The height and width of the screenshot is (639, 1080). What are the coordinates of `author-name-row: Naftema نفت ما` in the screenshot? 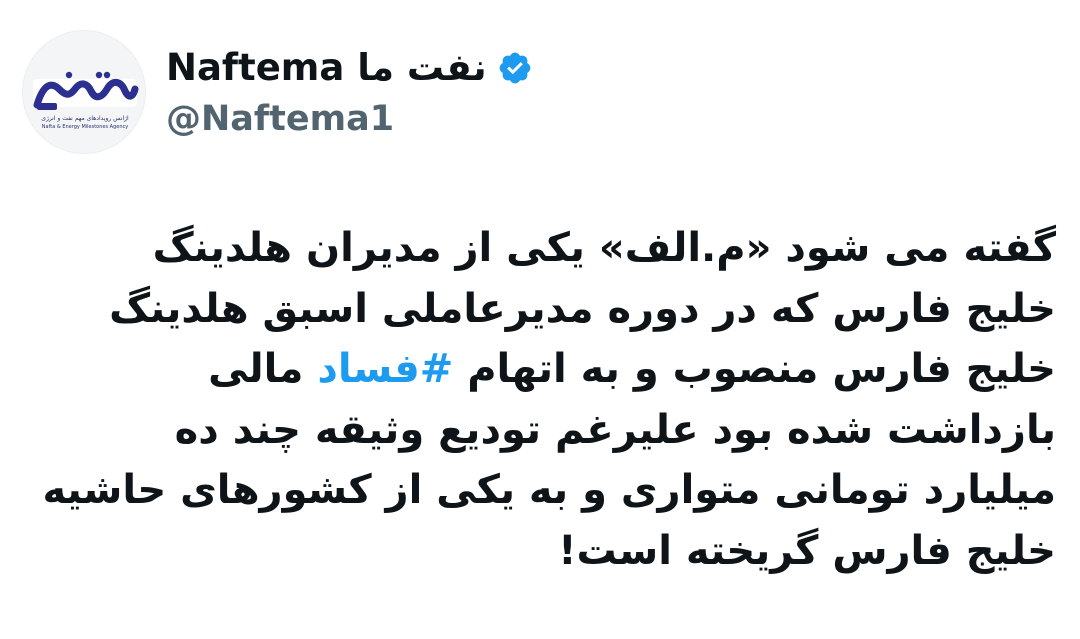 It's located at (349, 68).